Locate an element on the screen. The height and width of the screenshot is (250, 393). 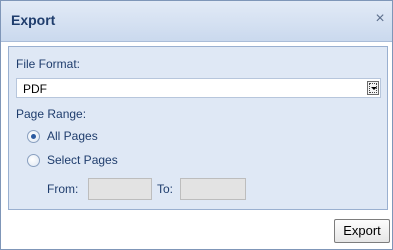
chevron-down-icon is located at coordinates (373, 88).